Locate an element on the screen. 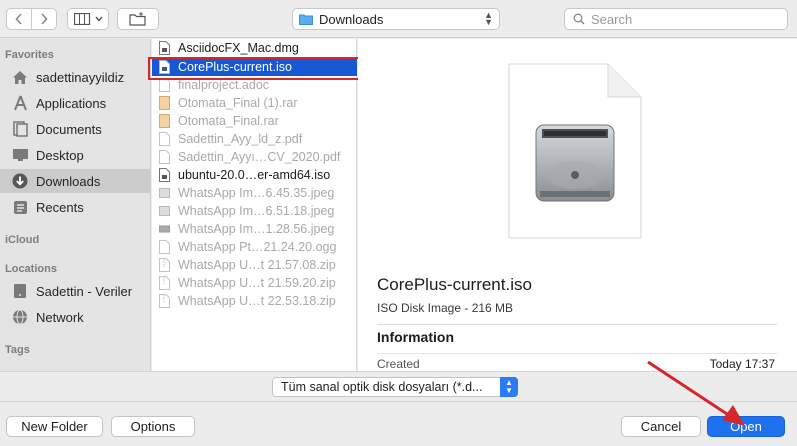 The image size is (797, 446). file-row: WhatsApp U…t 21.59.20.zip is located at coordinates (254, 283).